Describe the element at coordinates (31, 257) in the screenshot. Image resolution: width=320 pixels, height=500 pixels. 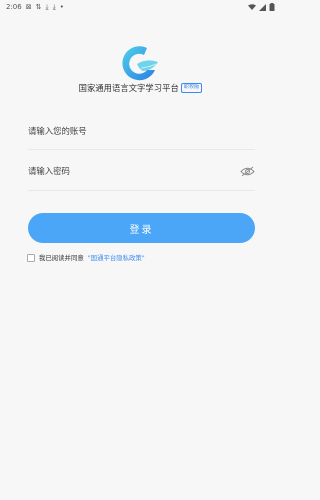
I see `agree-checkbox` at that location.